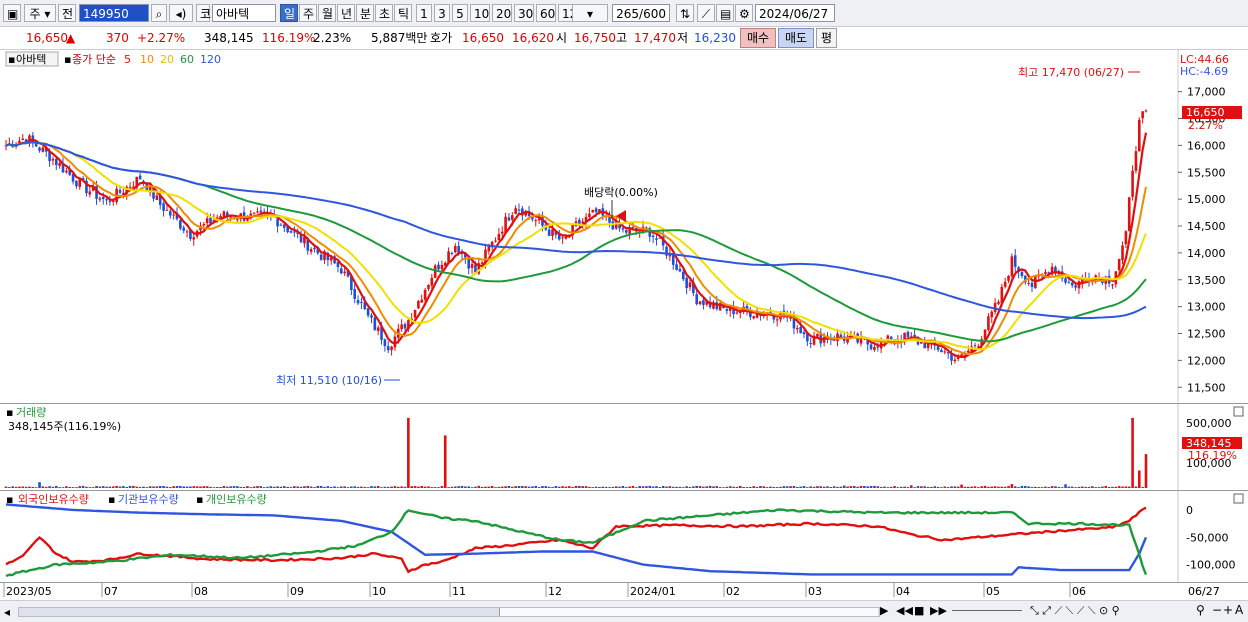 Image resolution: width=1248 pixels, height=622 pixels. What do you see at coordinates (919, 610) in the screenshot?
I see `stop-icon: ■` at bounding box center [919, 610].